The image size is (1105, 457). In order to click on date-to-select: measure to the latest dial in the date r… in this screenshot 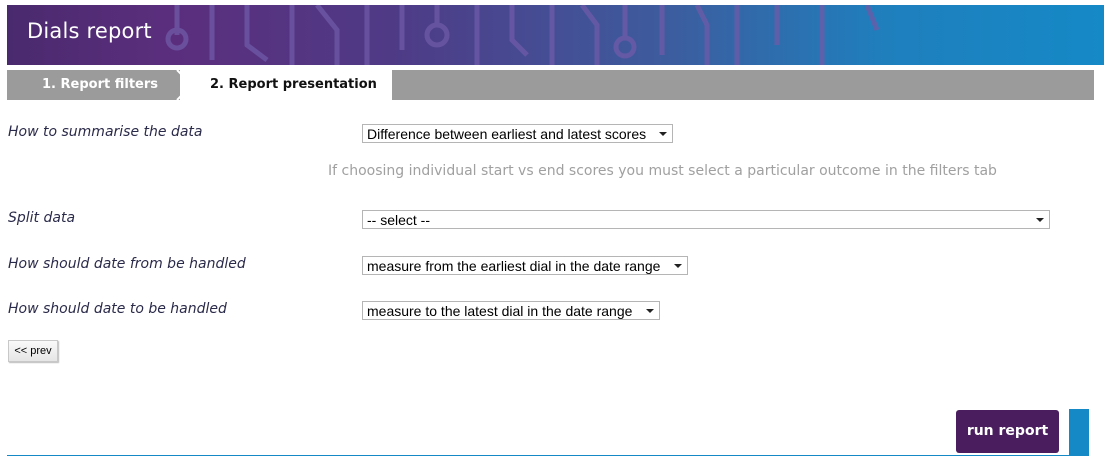, I will do `click(511, 310)`.